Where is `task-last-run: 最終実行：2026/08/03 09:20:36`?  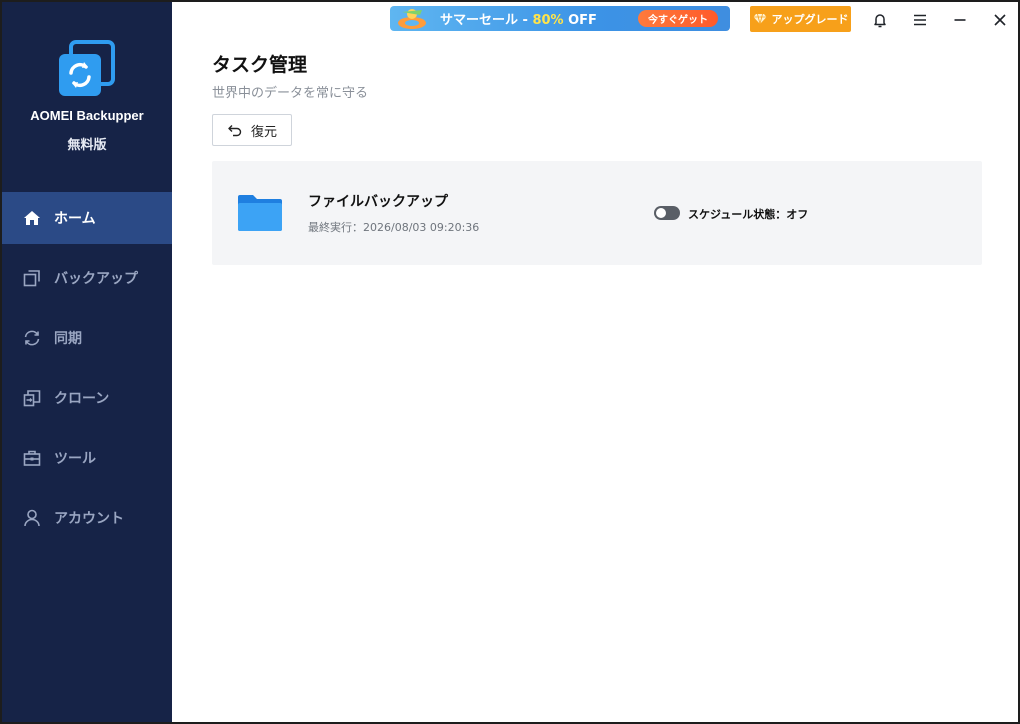 task-last-run: 最終実行：2026/08/03 09:20:36 is located at coordinates (394, 227).